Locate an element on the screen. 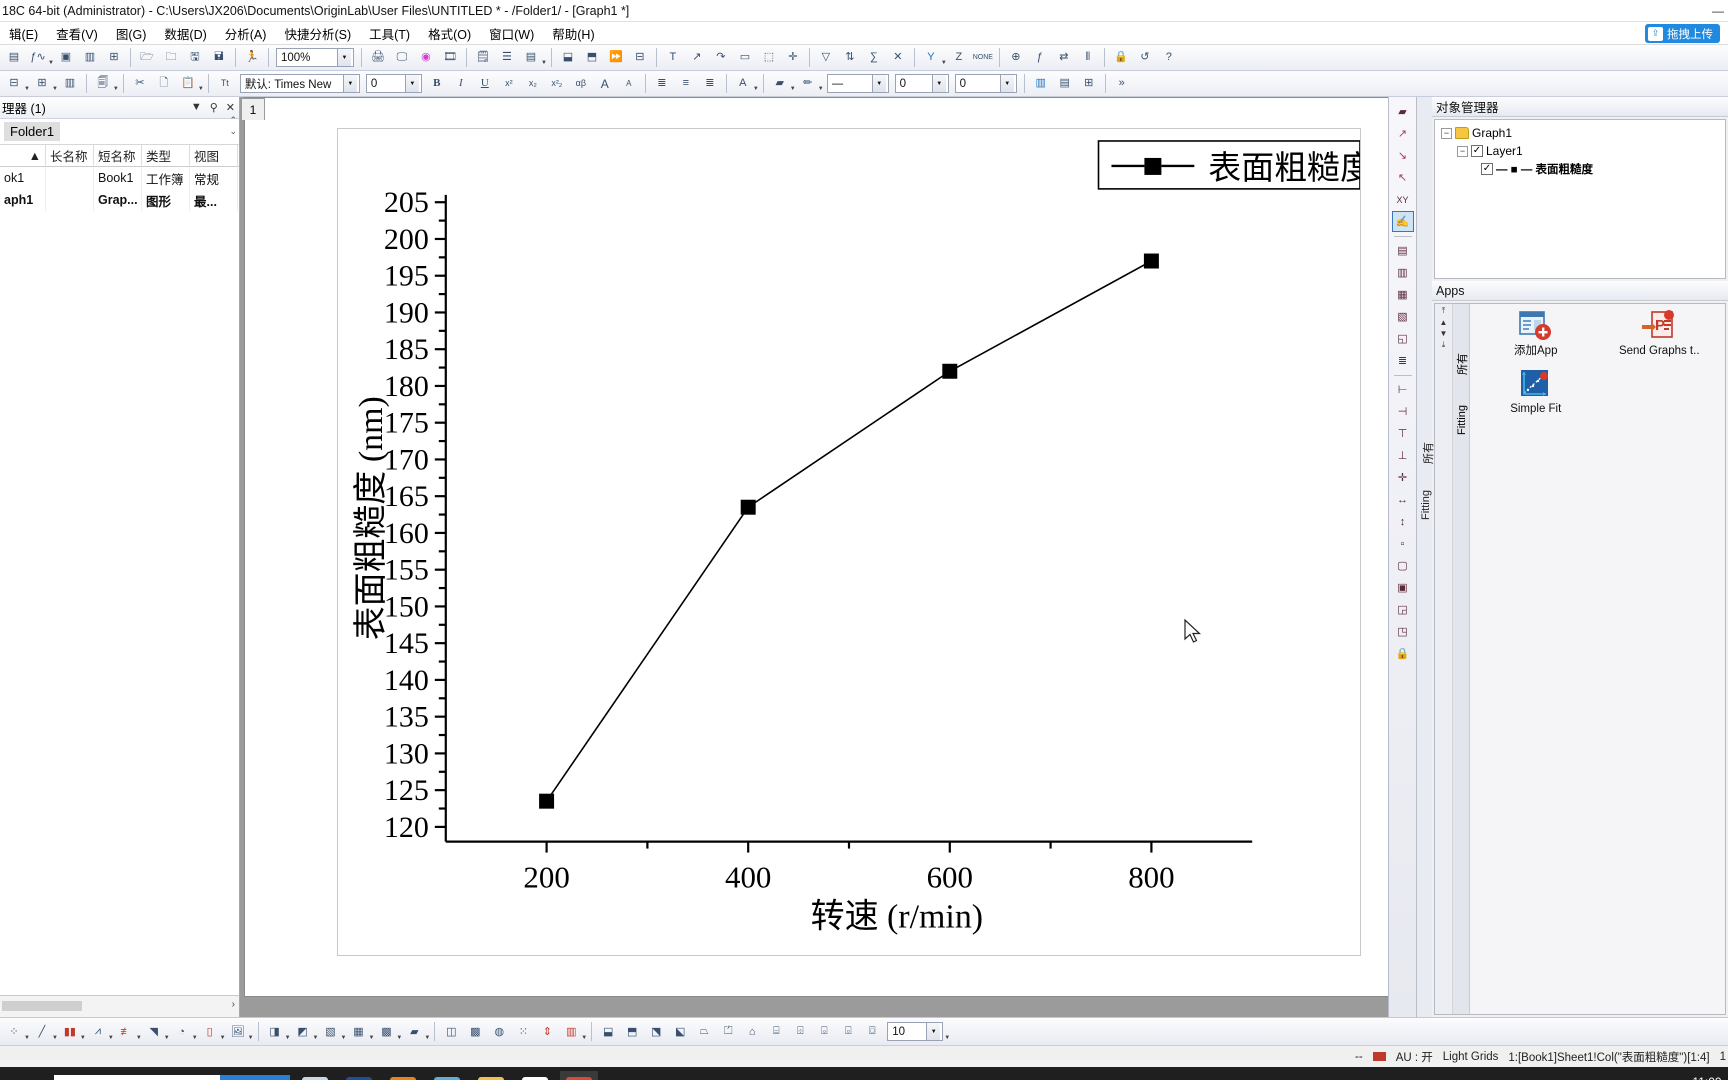  new-workbook-icon: ▤ is located at coordinates (14, 58).